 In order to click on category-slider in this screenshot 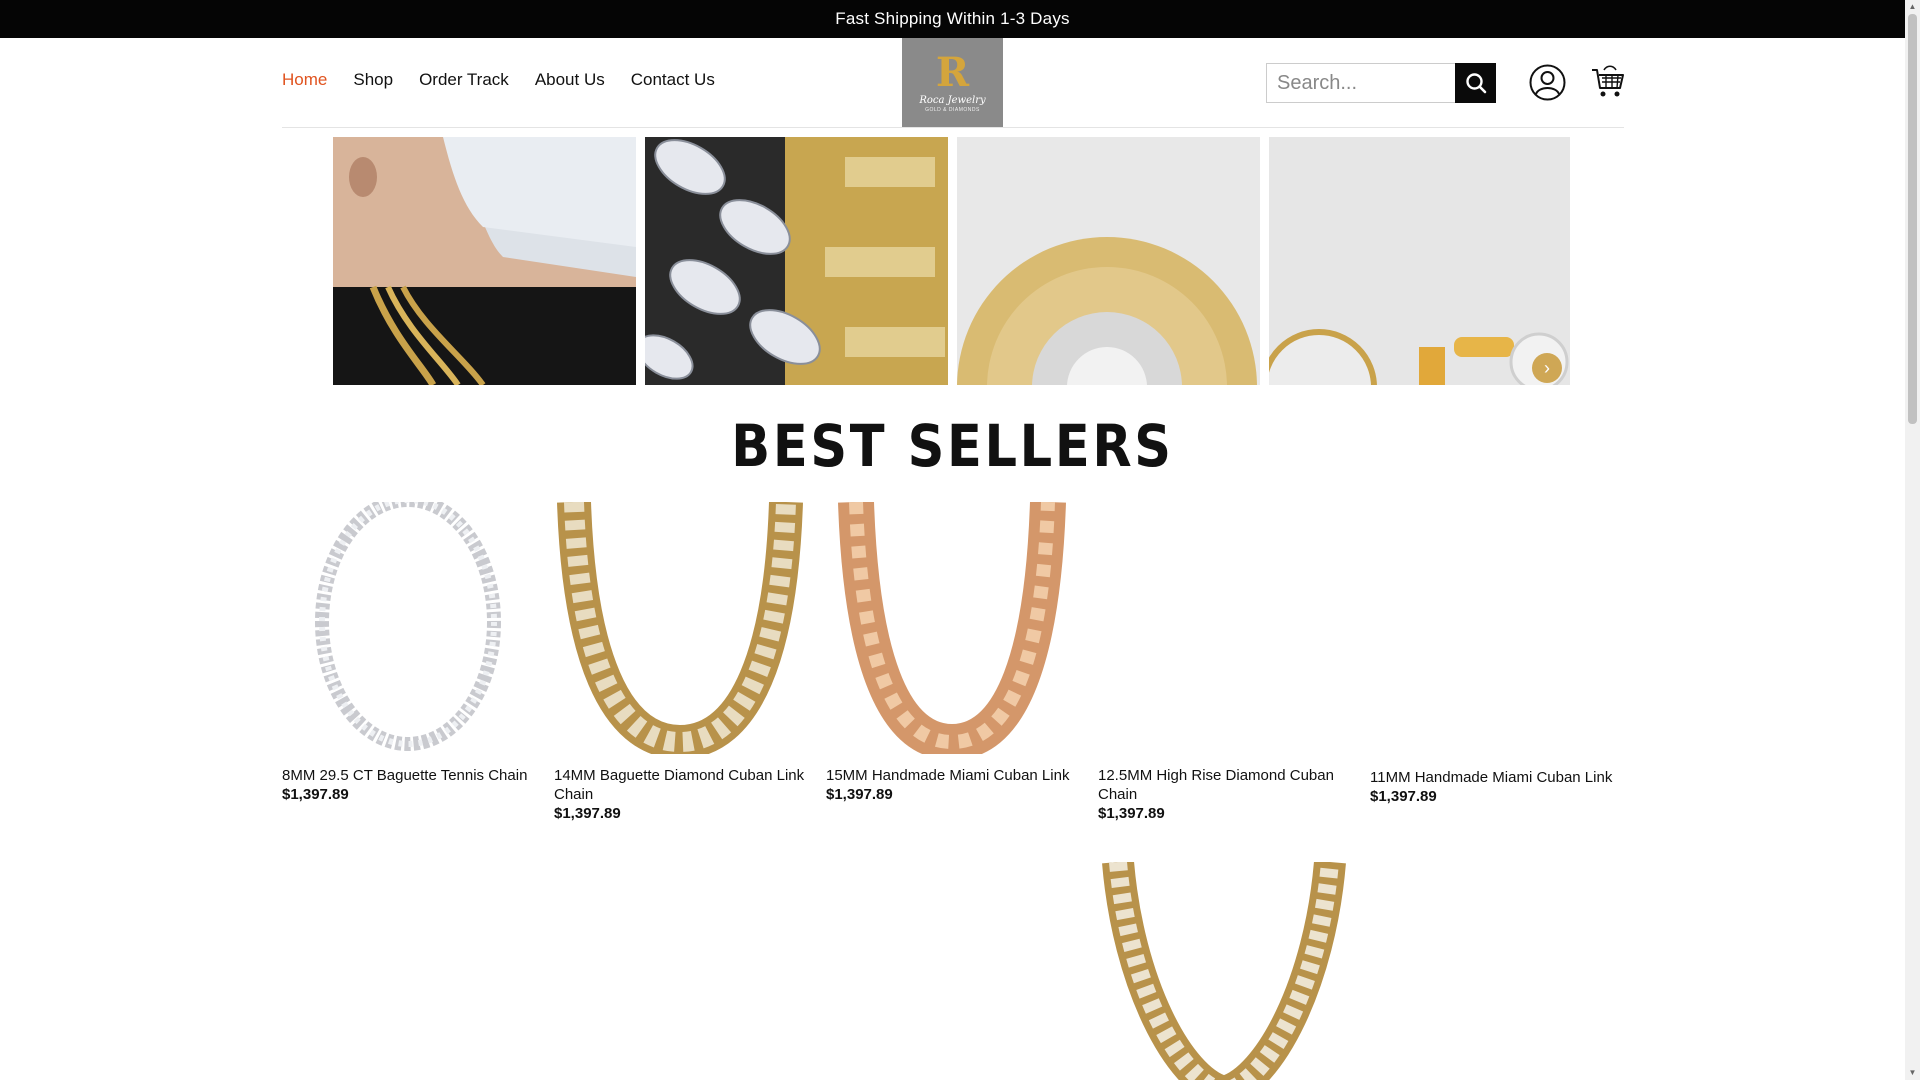, I will do `click(951, 261)`.